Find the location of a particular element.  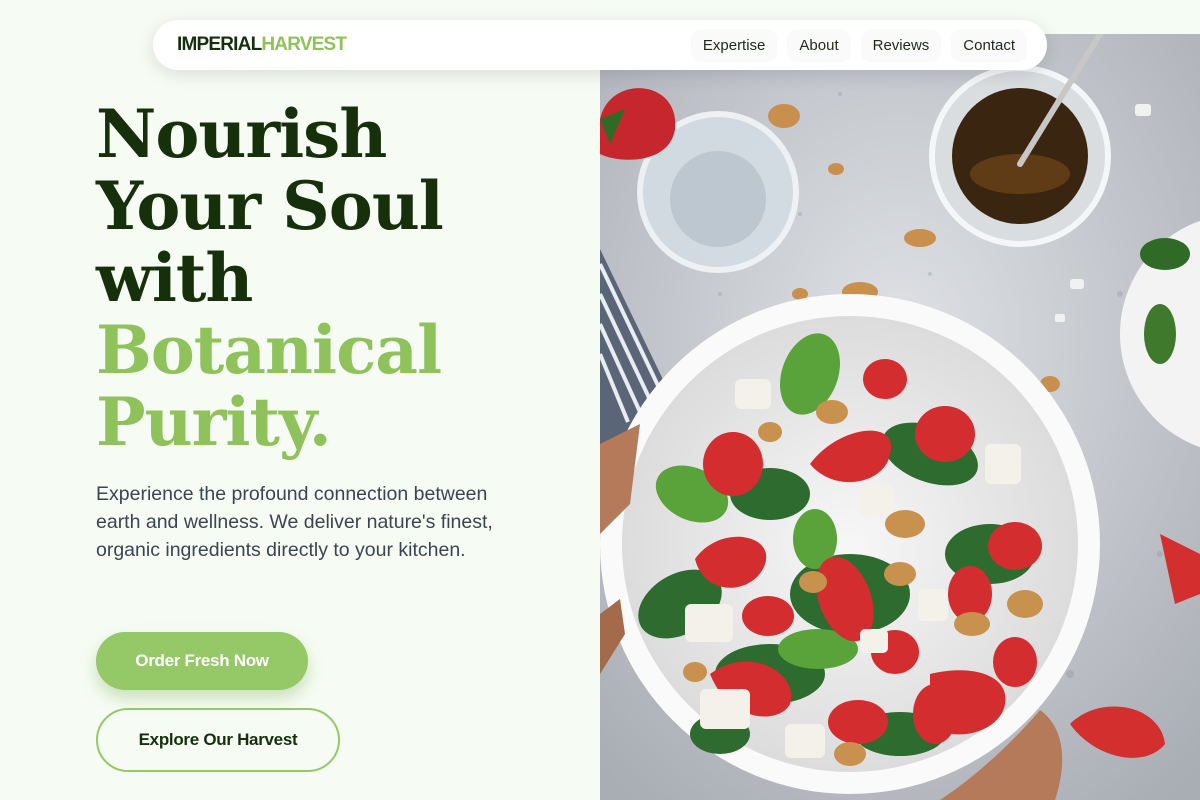

headline-line-3: with is located at coordinates (174, 278).